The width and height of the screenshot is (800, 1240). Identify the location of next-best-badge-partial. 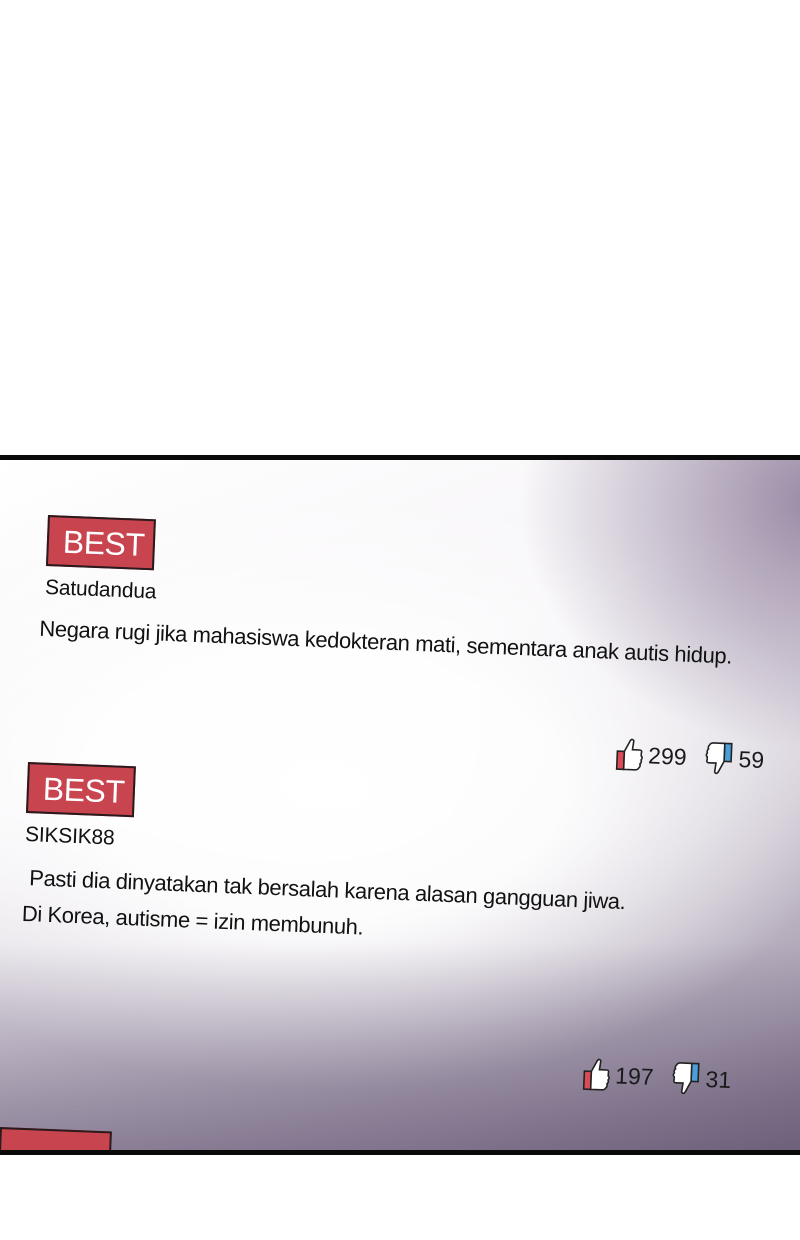
(56, 1138).